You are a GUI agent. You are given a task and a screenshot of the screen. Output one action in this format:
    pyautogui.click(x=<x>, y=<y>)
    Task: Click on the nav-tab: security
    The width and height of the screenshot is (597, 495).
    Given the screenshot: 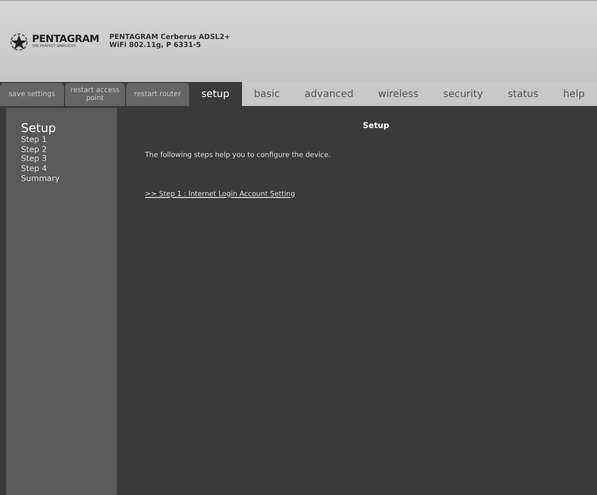 What is the action you would take?
    pyautogui.click(x=463, y=94)
    